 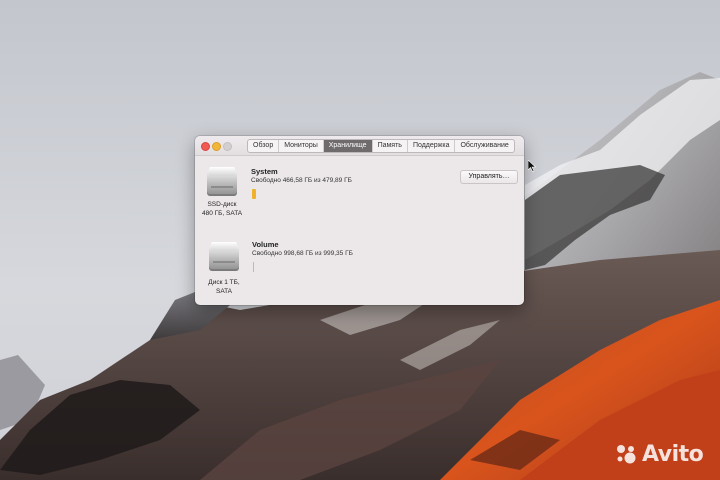 I want to click on volume-name: System, so click(x=264, y=171).